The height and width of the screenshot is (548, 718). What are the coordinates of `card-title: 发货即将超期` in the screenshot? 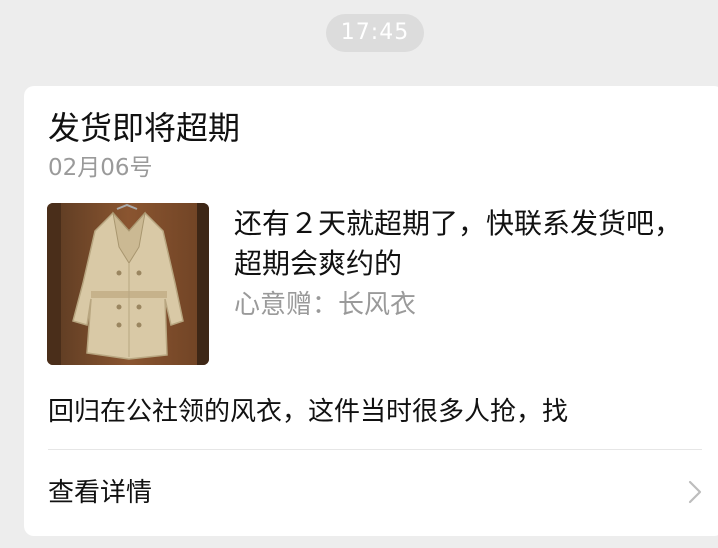 It's located at (144, 128).